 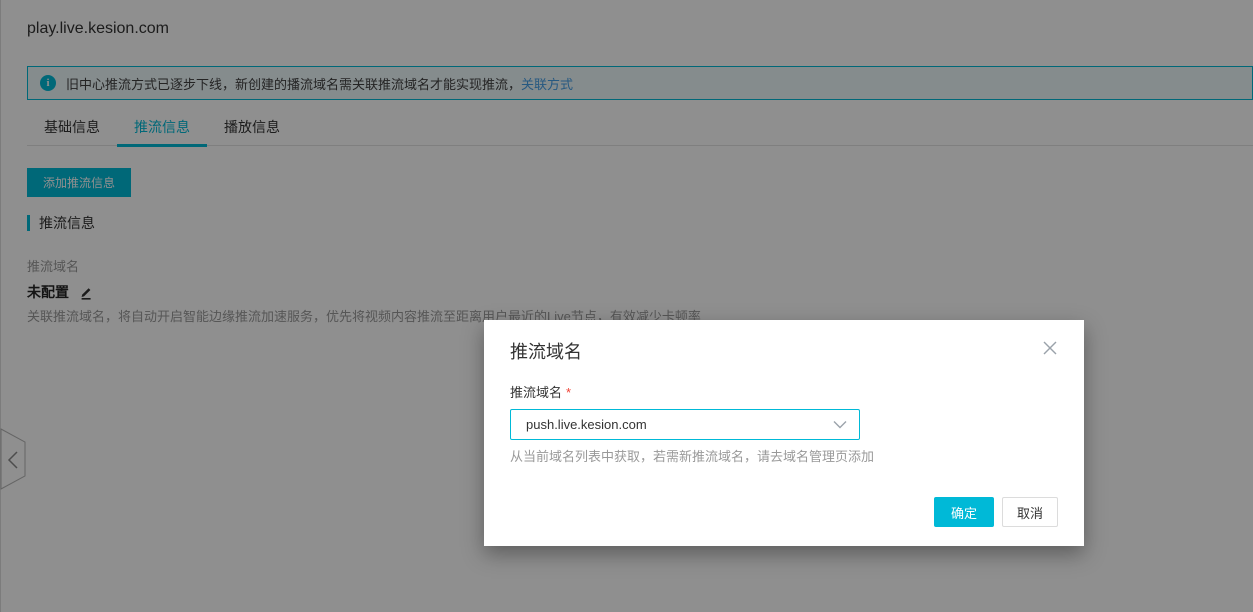 What do you see at coordinates (840, 425) in the screenshot?
I see `chevron-down-icon` at bounding box center [840, 425].